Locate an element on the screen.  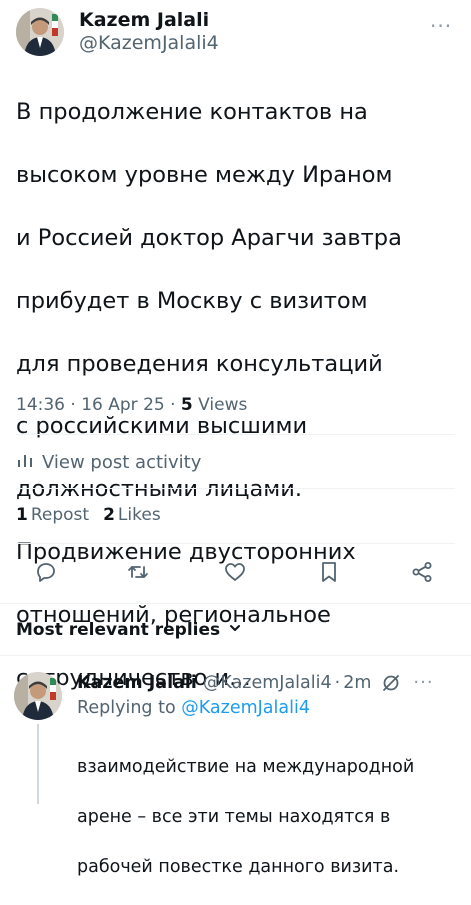
engagement-stats: 1 Repost 2 Likes is located at coordinates (88, 515).